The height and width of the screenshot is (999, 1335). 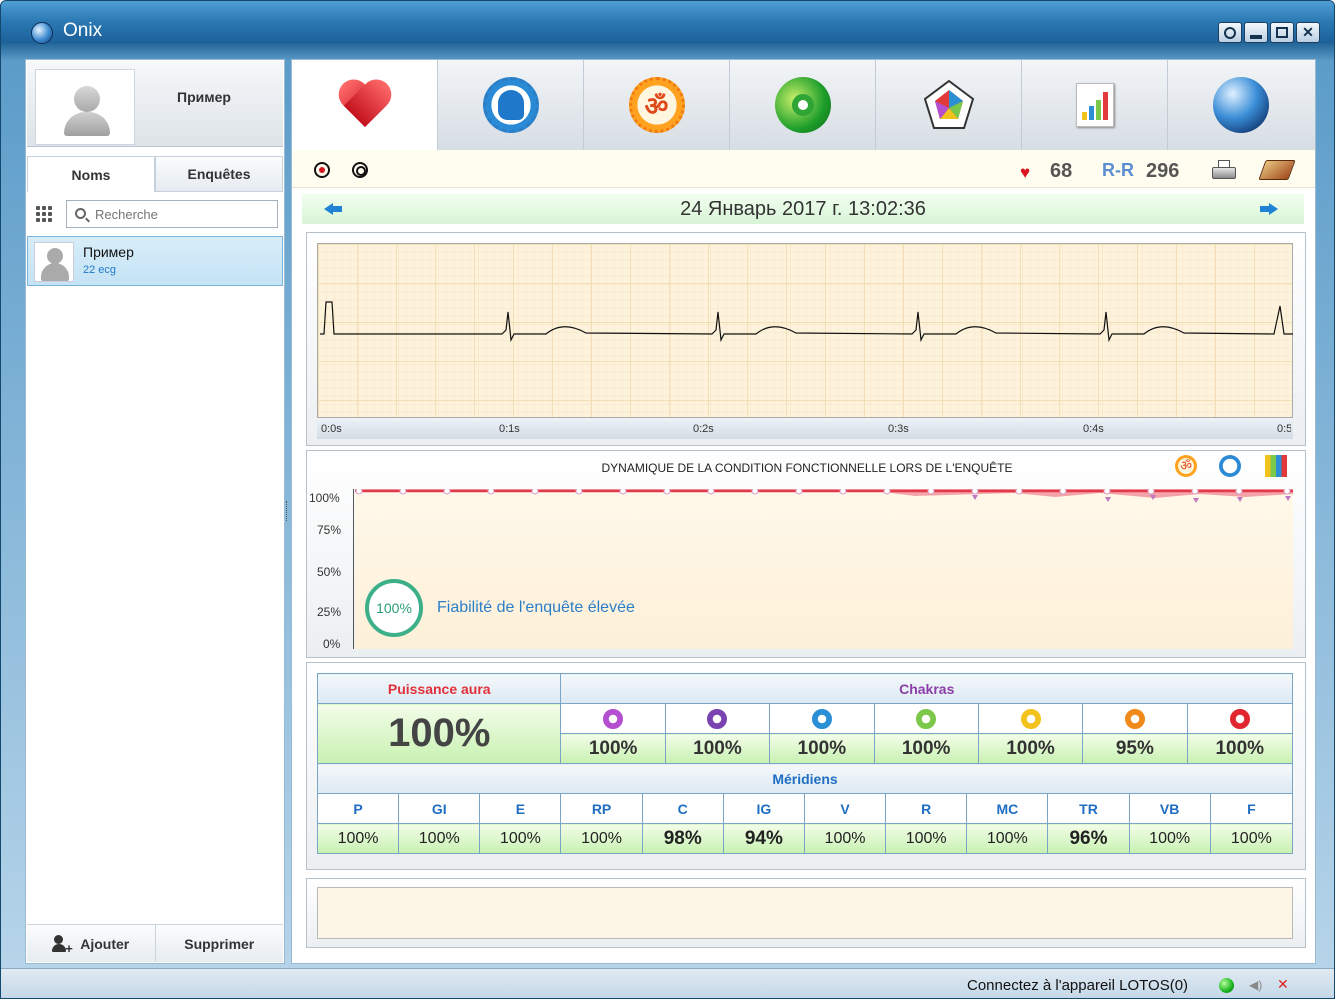 I want to click on meridian-name: V, so click(x=845, y=808).